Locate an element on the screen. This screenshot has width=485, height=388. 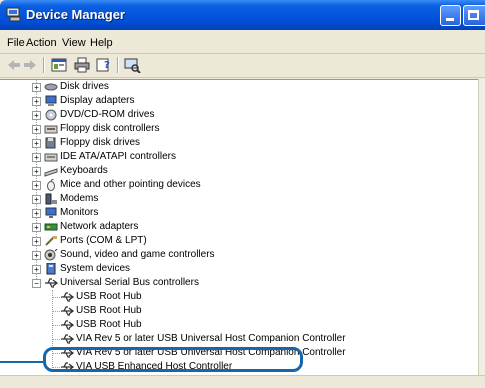
usb-icon is located at coordinates (51, 283).